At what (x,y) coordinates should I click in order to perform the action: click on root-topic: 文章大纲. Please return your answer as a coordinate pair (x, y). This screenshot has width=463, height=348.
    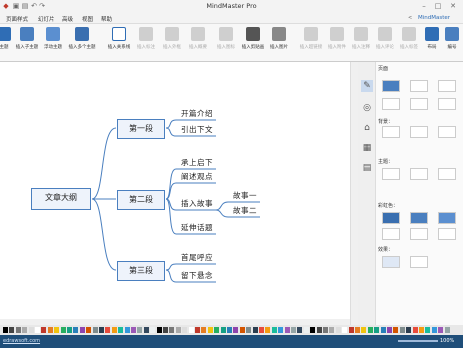
    Looking at the image, I should click on (61, 199).